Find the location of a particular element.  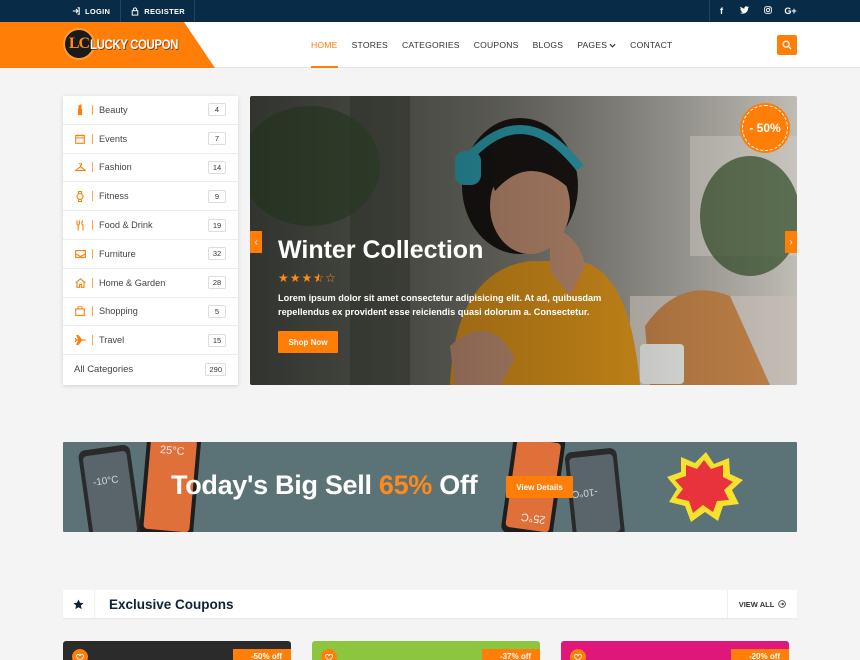

search-button is located at coordinates (787, 45).